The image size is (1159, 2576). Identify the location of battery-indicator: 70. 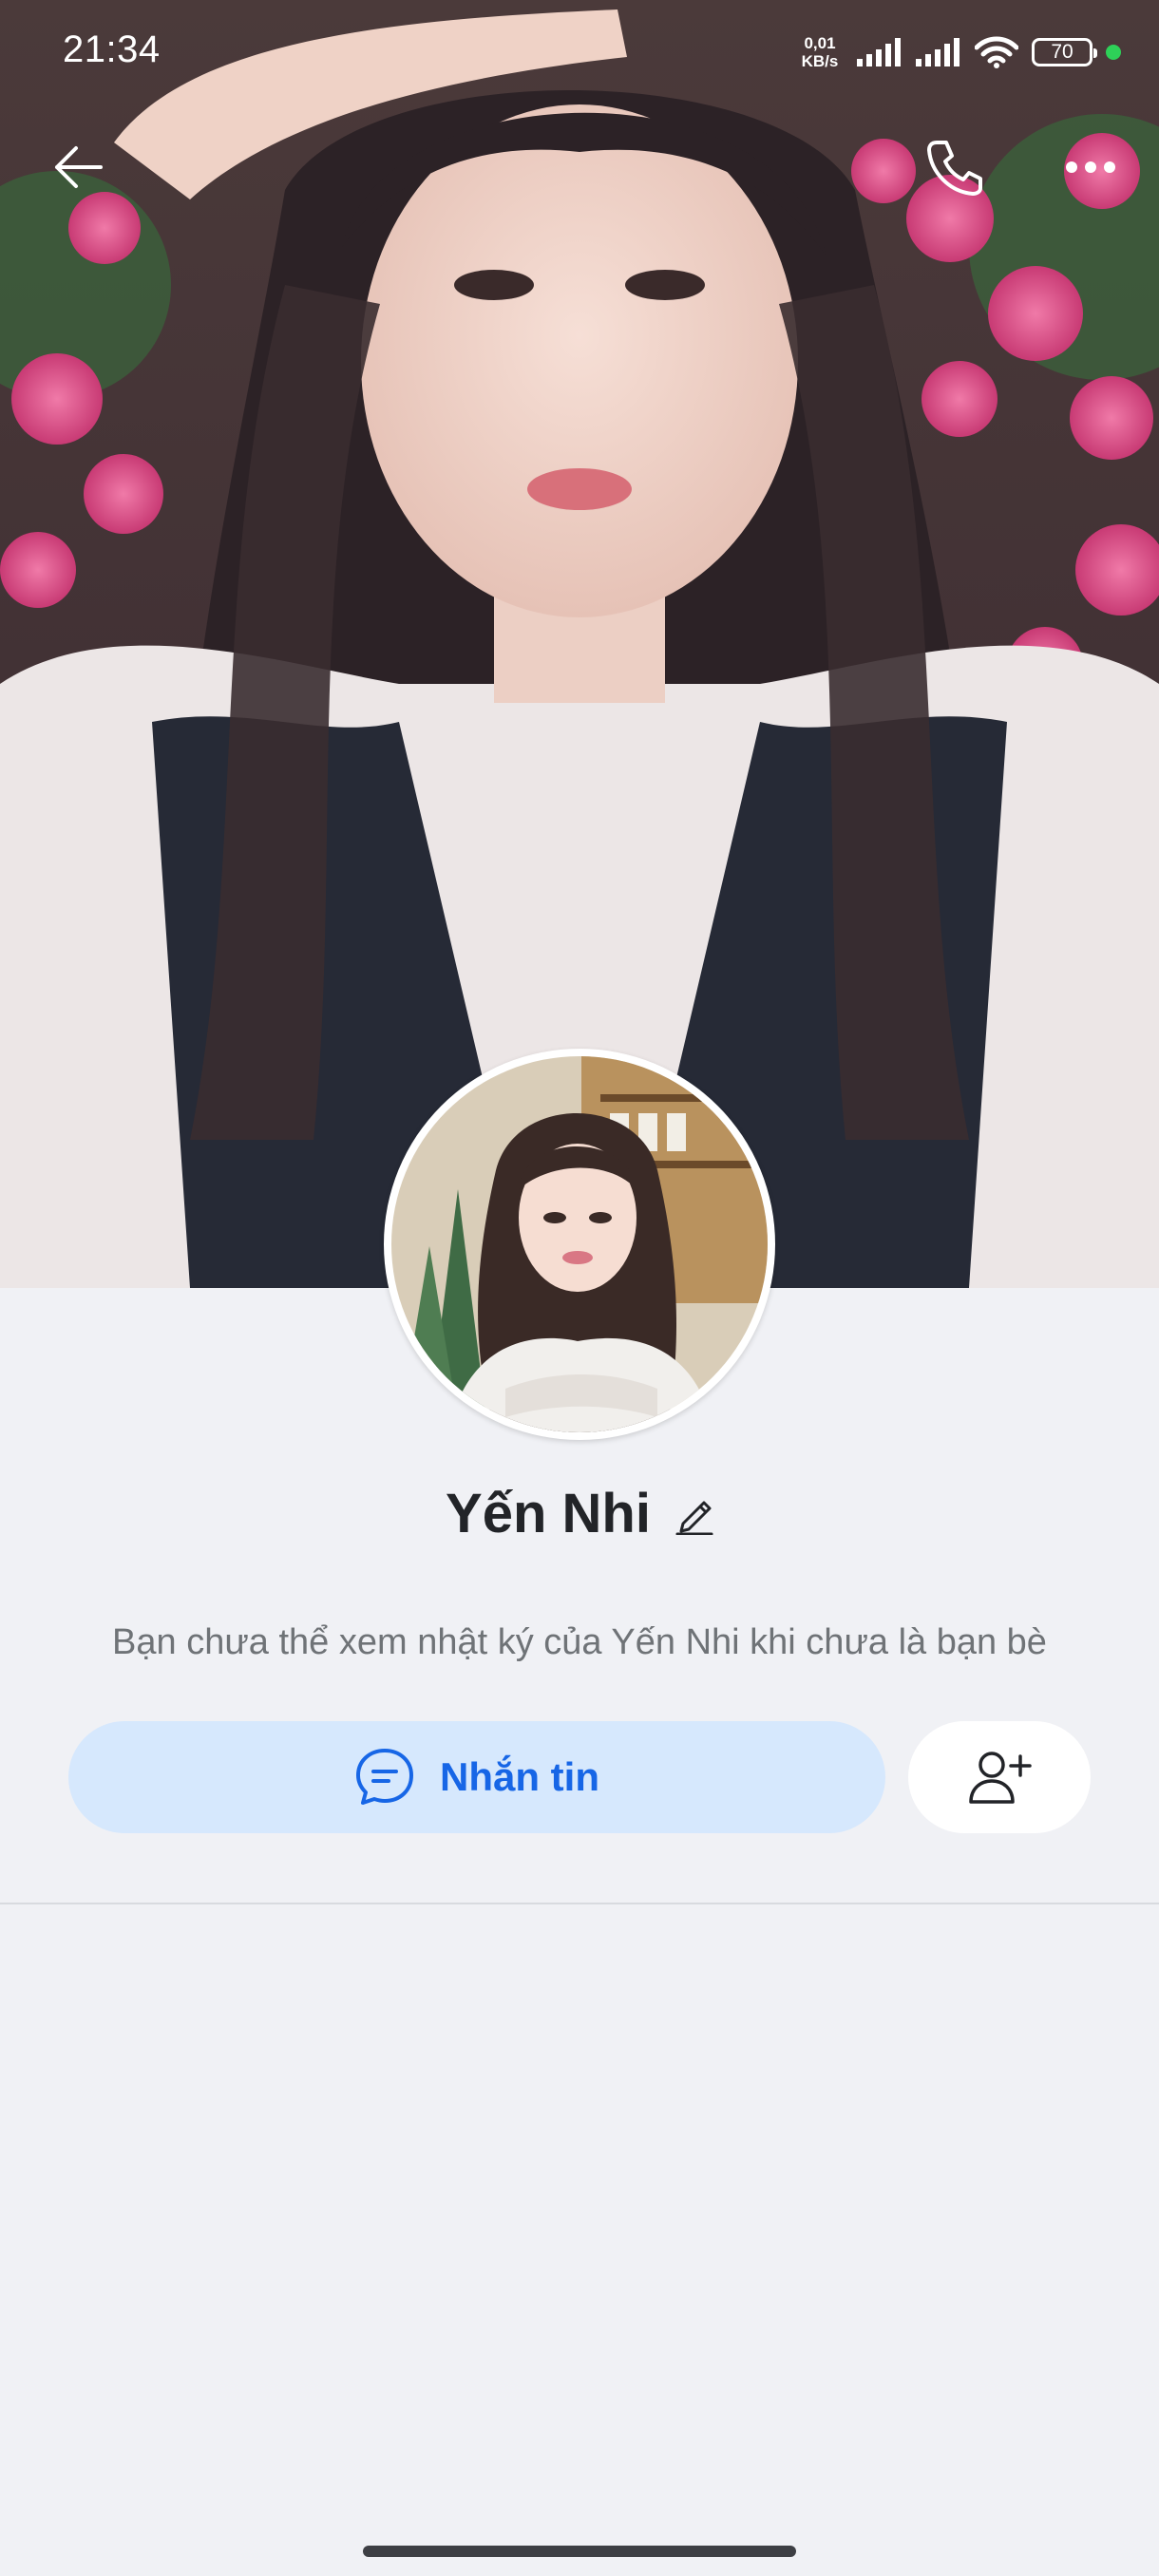
(1064, 52).